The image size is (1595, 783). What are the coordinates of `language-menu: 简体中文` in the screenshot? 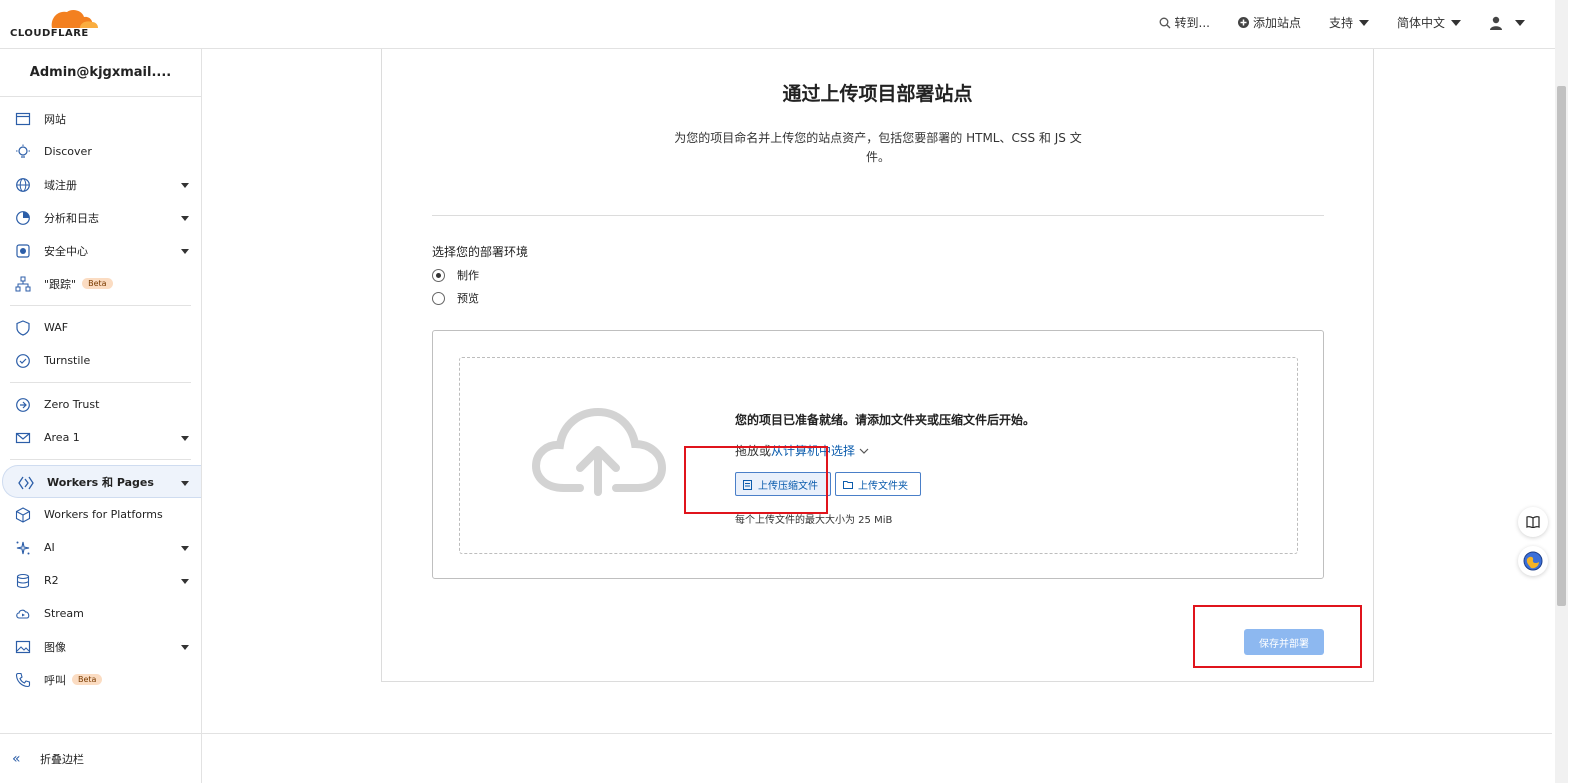 It's located at (1429, 22).